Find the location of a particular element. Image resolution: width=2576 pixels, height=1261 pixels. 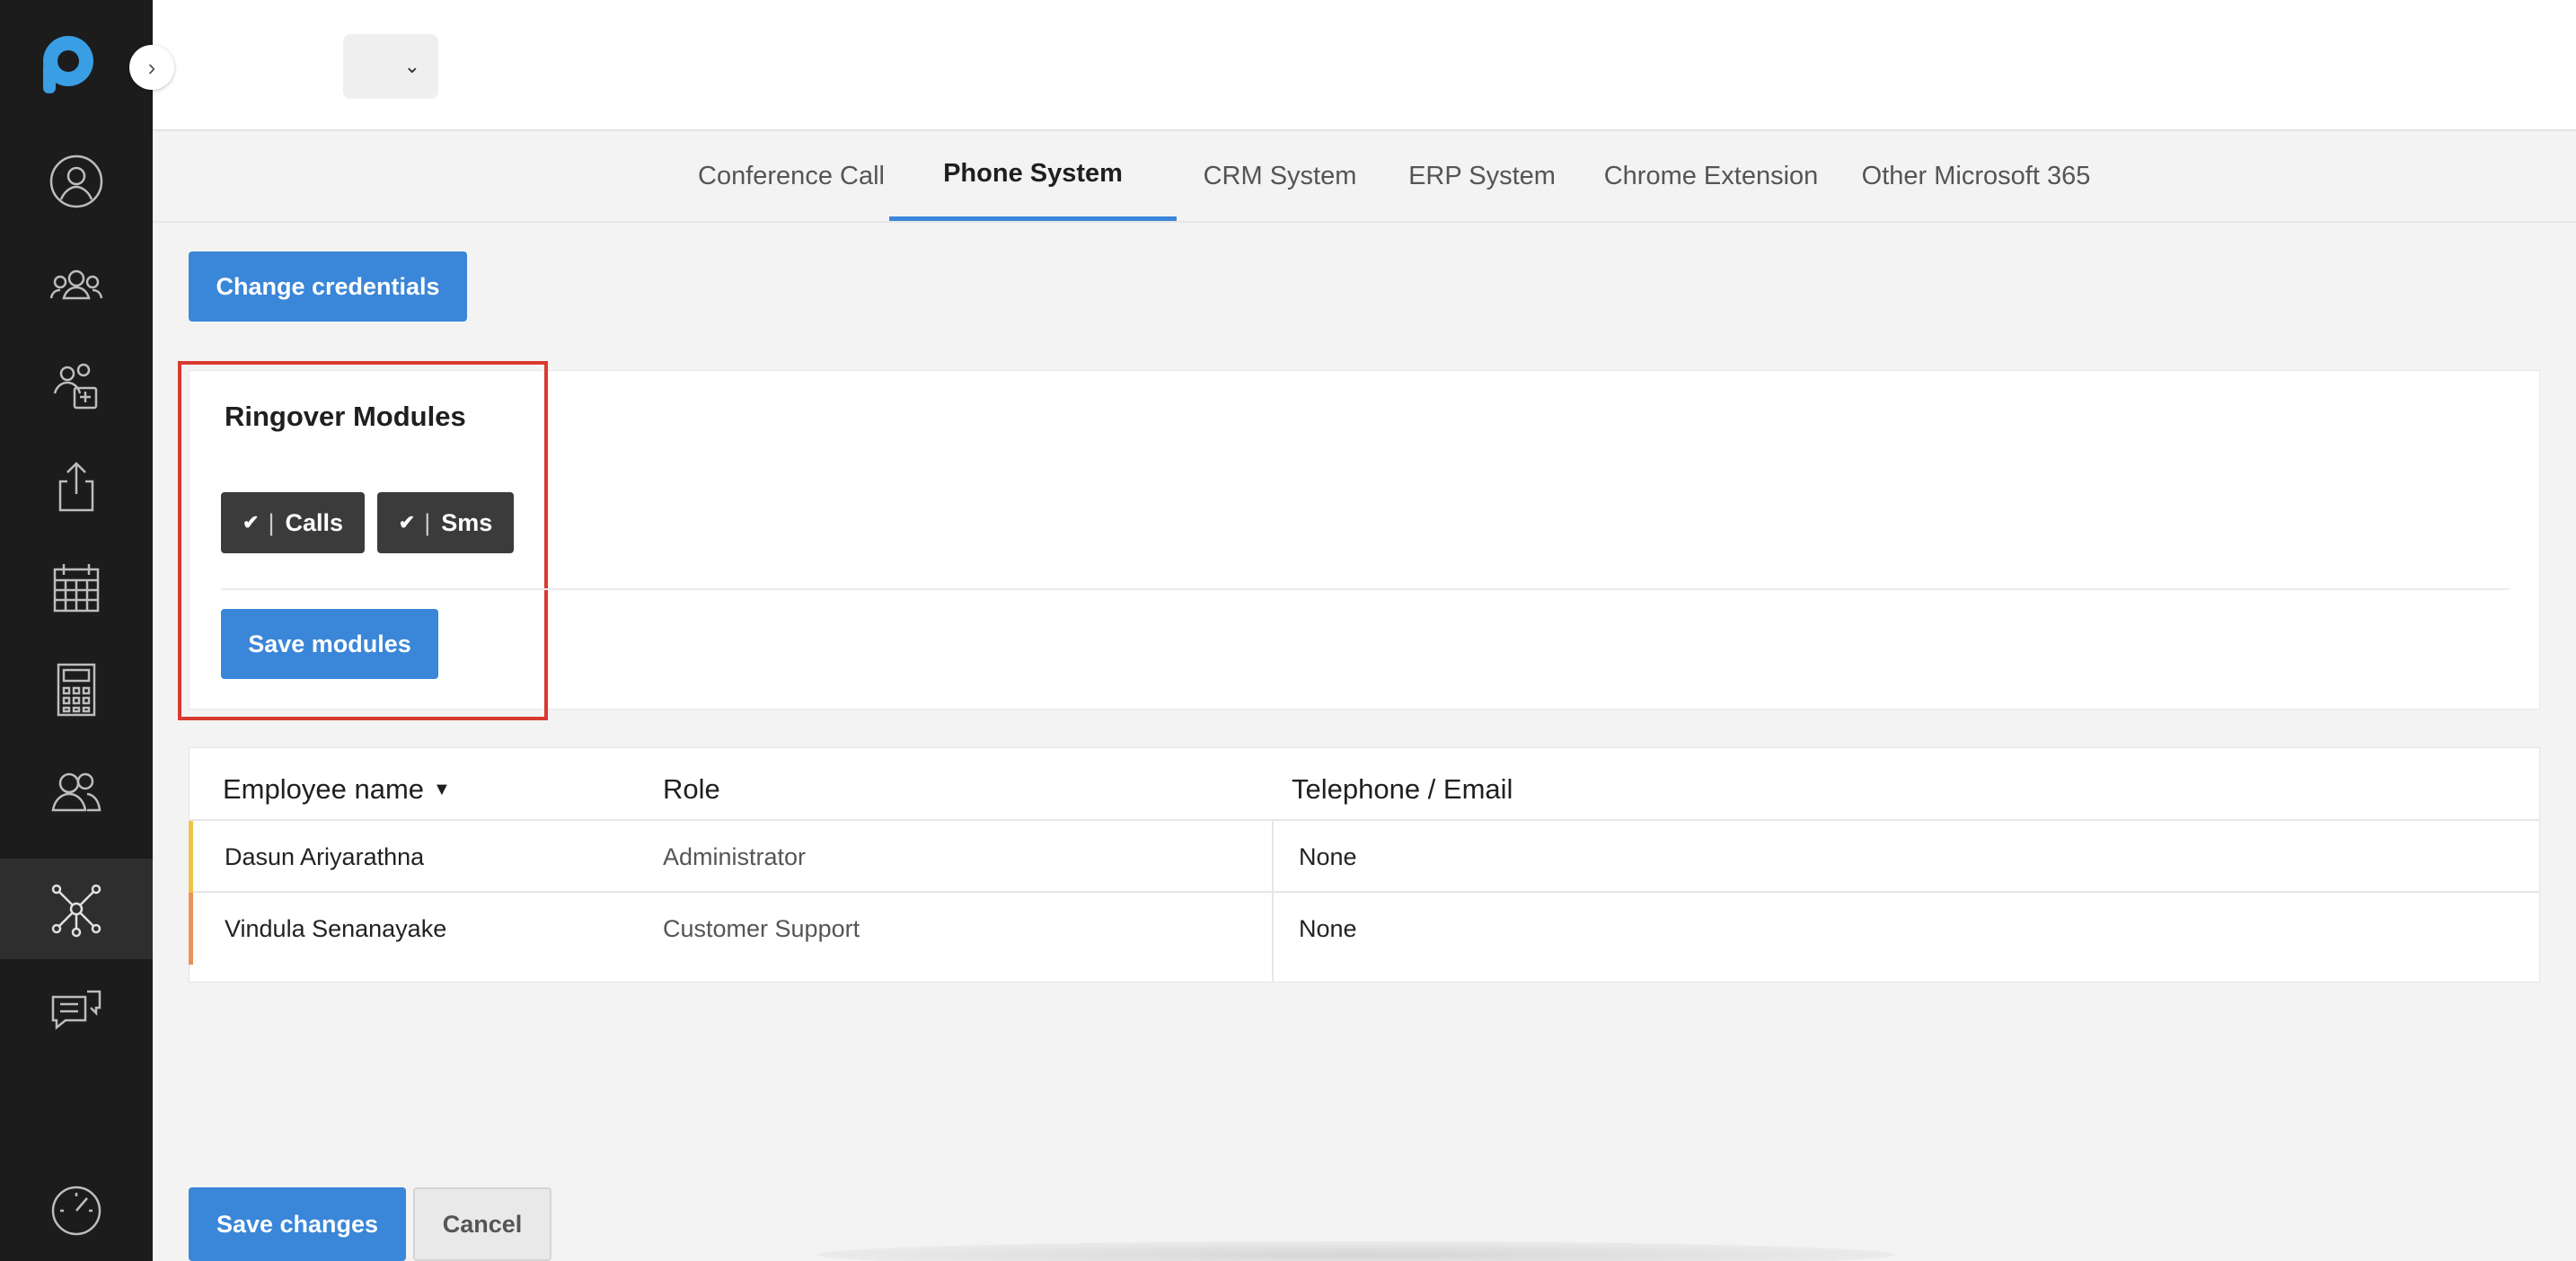

employee-name: Dasun Ariyarathna is located at coordinates (325, 856).